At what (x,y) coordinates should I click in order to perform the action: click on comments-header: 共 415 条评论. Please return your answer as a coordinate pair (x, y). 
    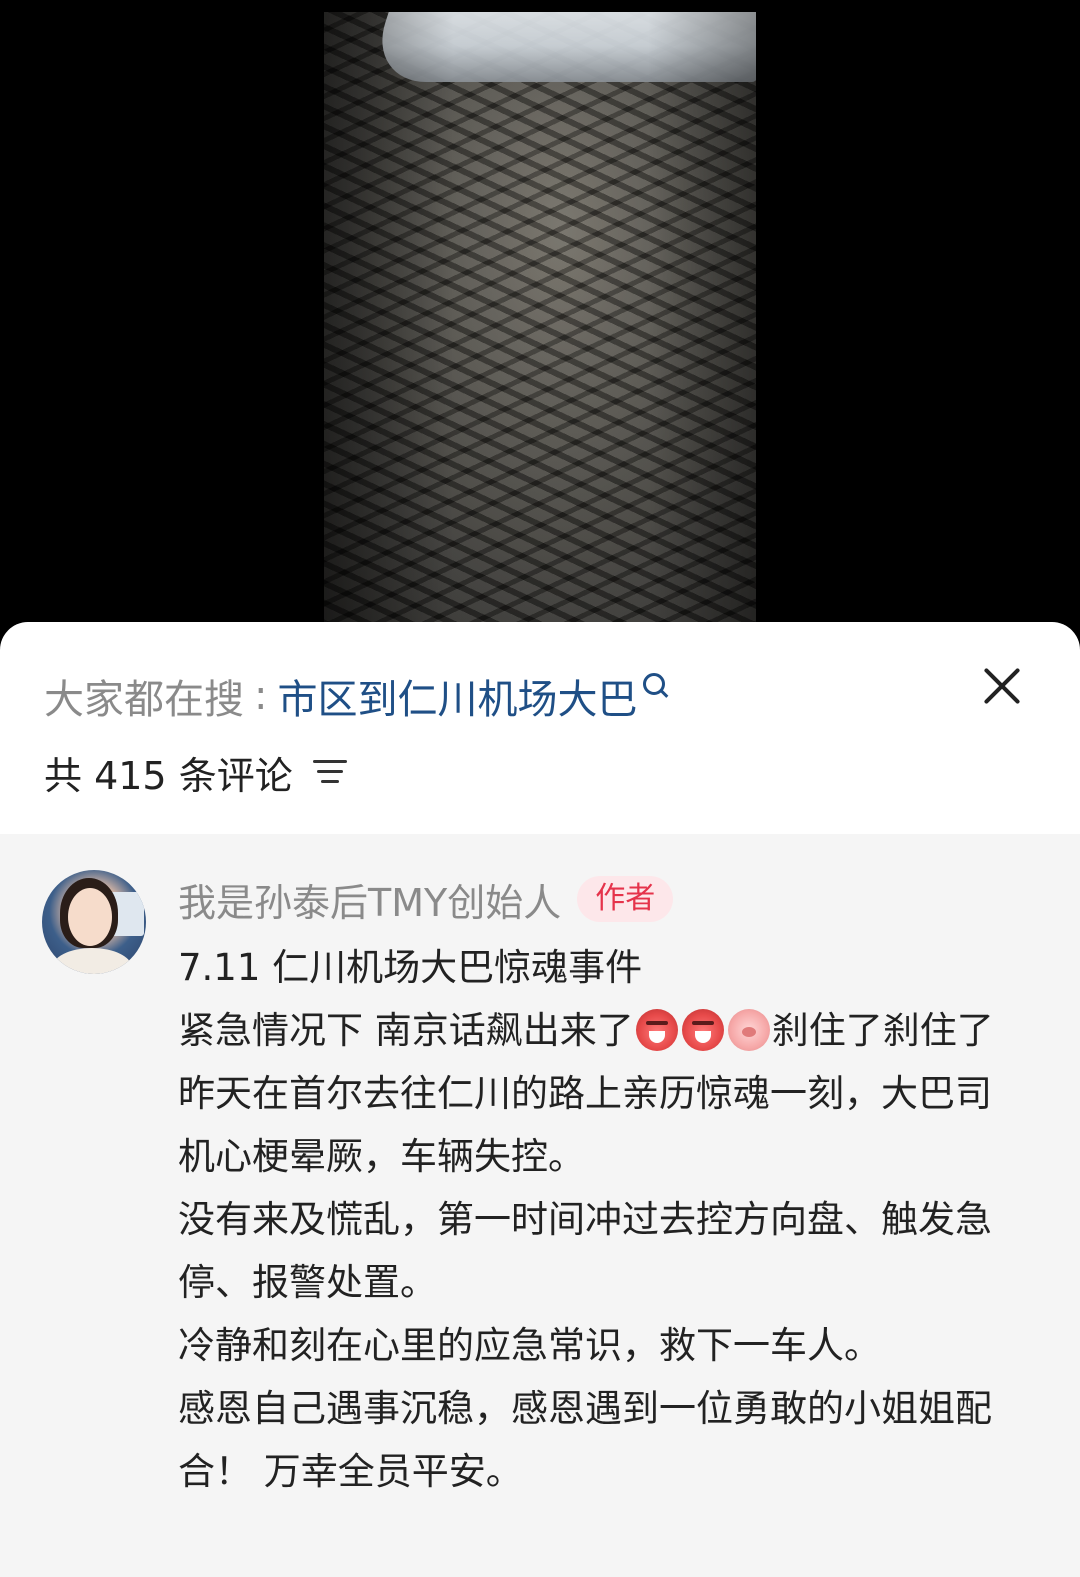
    Looking at the image, I should click on (195, 772).